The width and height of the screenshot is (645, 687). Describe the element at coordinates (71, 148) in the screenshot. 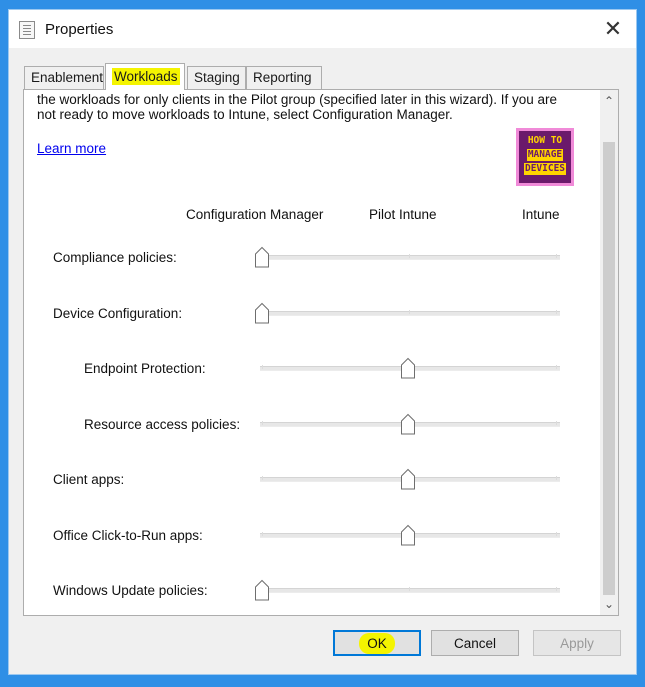

I see `learn-more-link: Learn more` at that location.